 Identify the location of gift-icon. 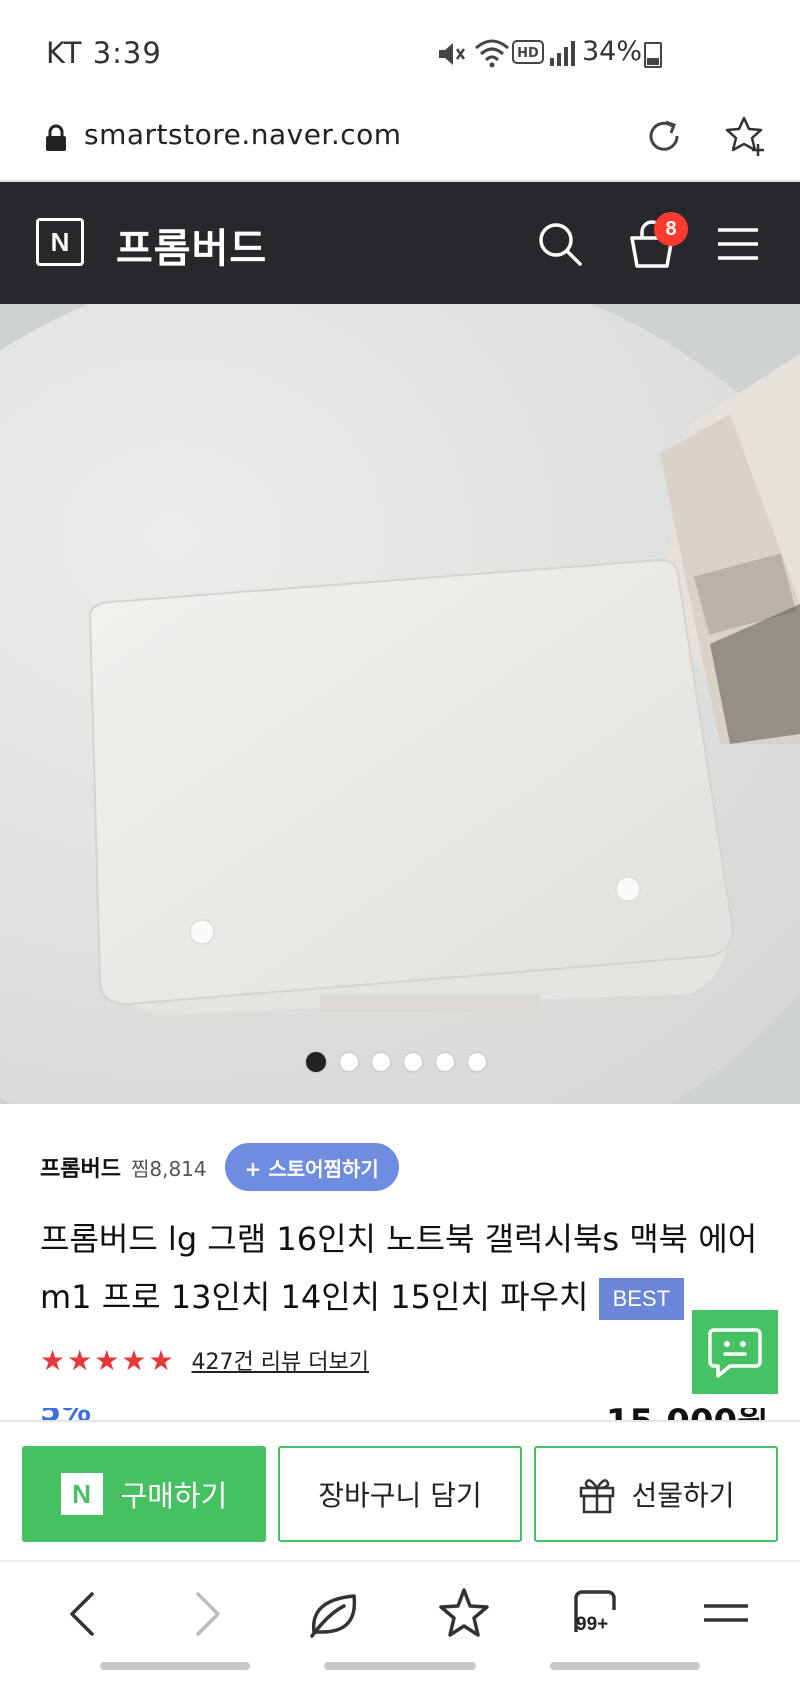
(597, 1496).